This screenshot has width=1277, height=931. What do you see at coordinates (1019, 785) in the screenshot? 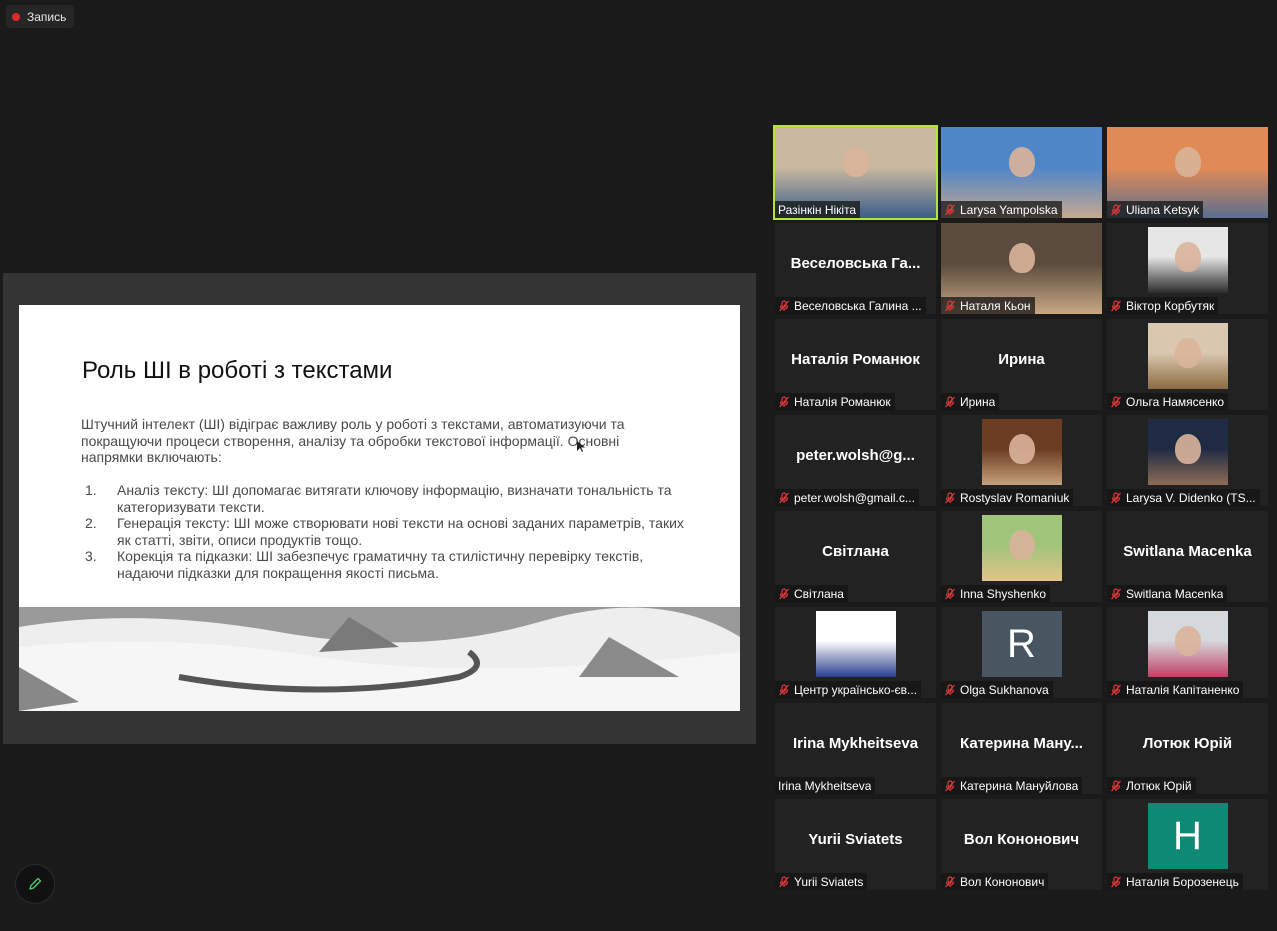
I see `participant-name: Катерина Мануйлова` at bounding box center [1019, 785].